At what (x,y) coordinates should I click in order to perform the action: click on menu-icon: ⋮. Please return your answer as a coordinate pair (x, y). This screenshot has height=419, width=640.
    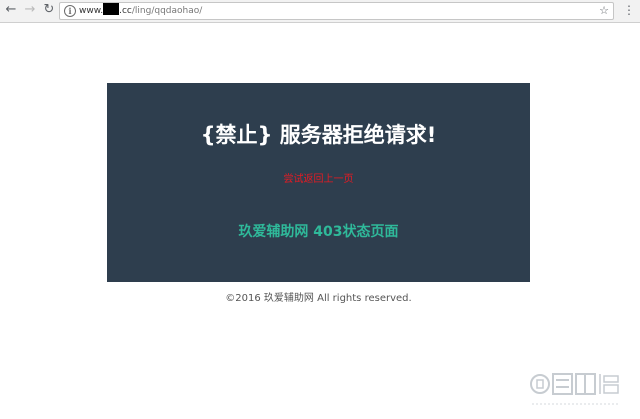
    Looking at the image, I should click on (629, 11).